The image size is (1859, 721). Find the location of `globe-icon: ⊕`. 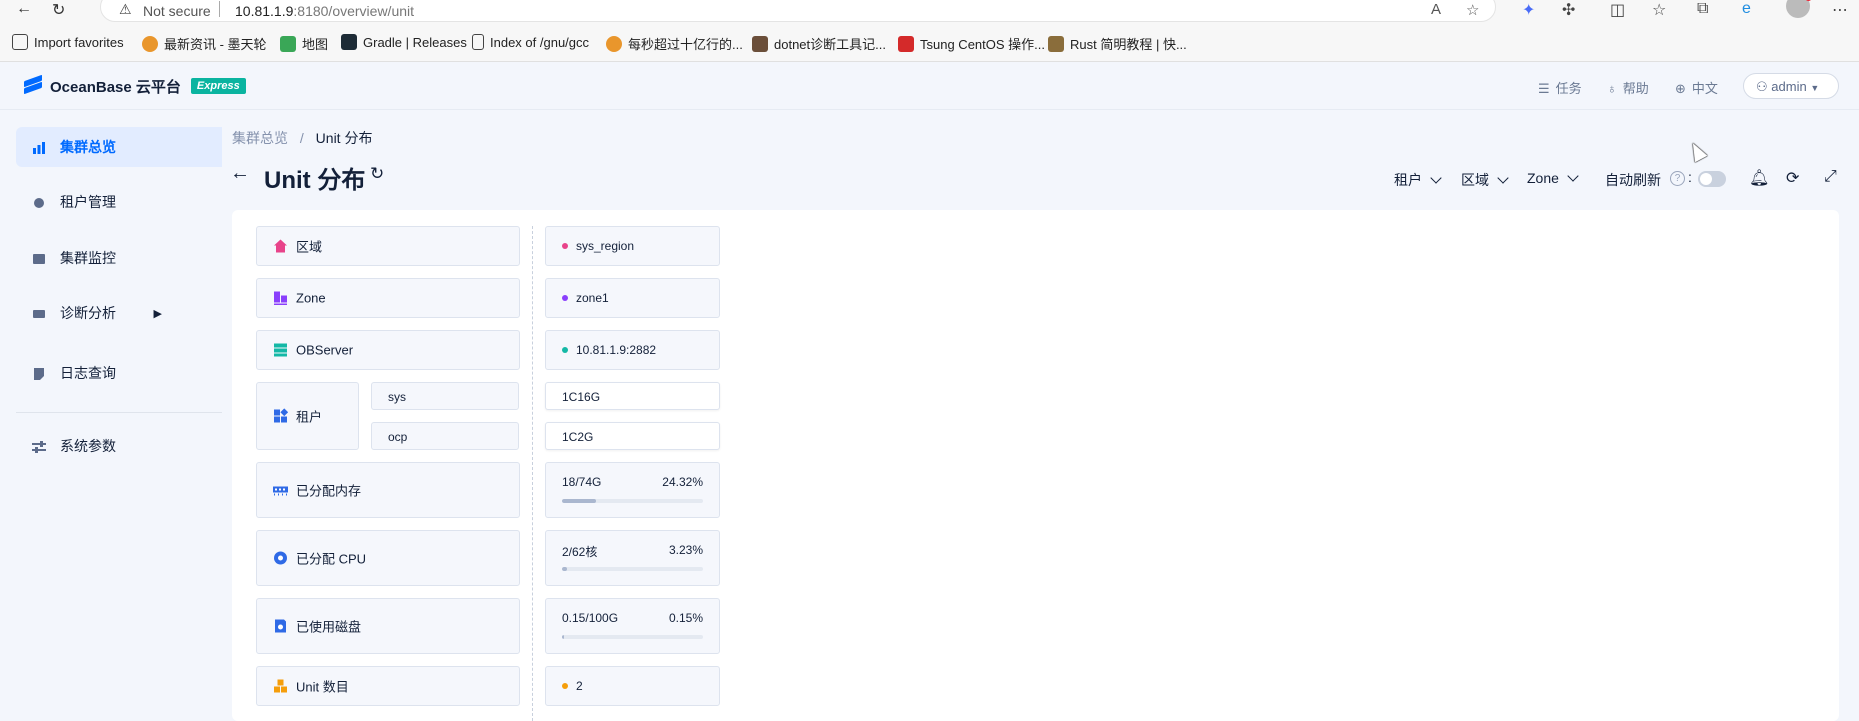

globe-icon: ⊕ is located at coordinates (1680, 88).